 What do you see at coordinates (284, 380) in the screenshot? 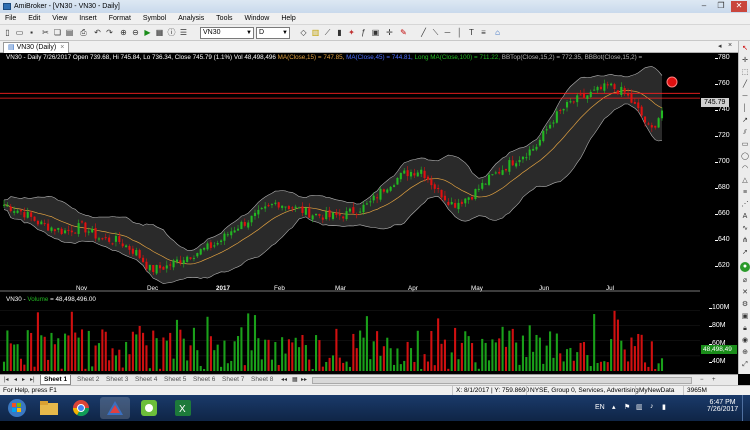
I see `prev-page-icon: ◂◂` at bounding box center [284, 380].